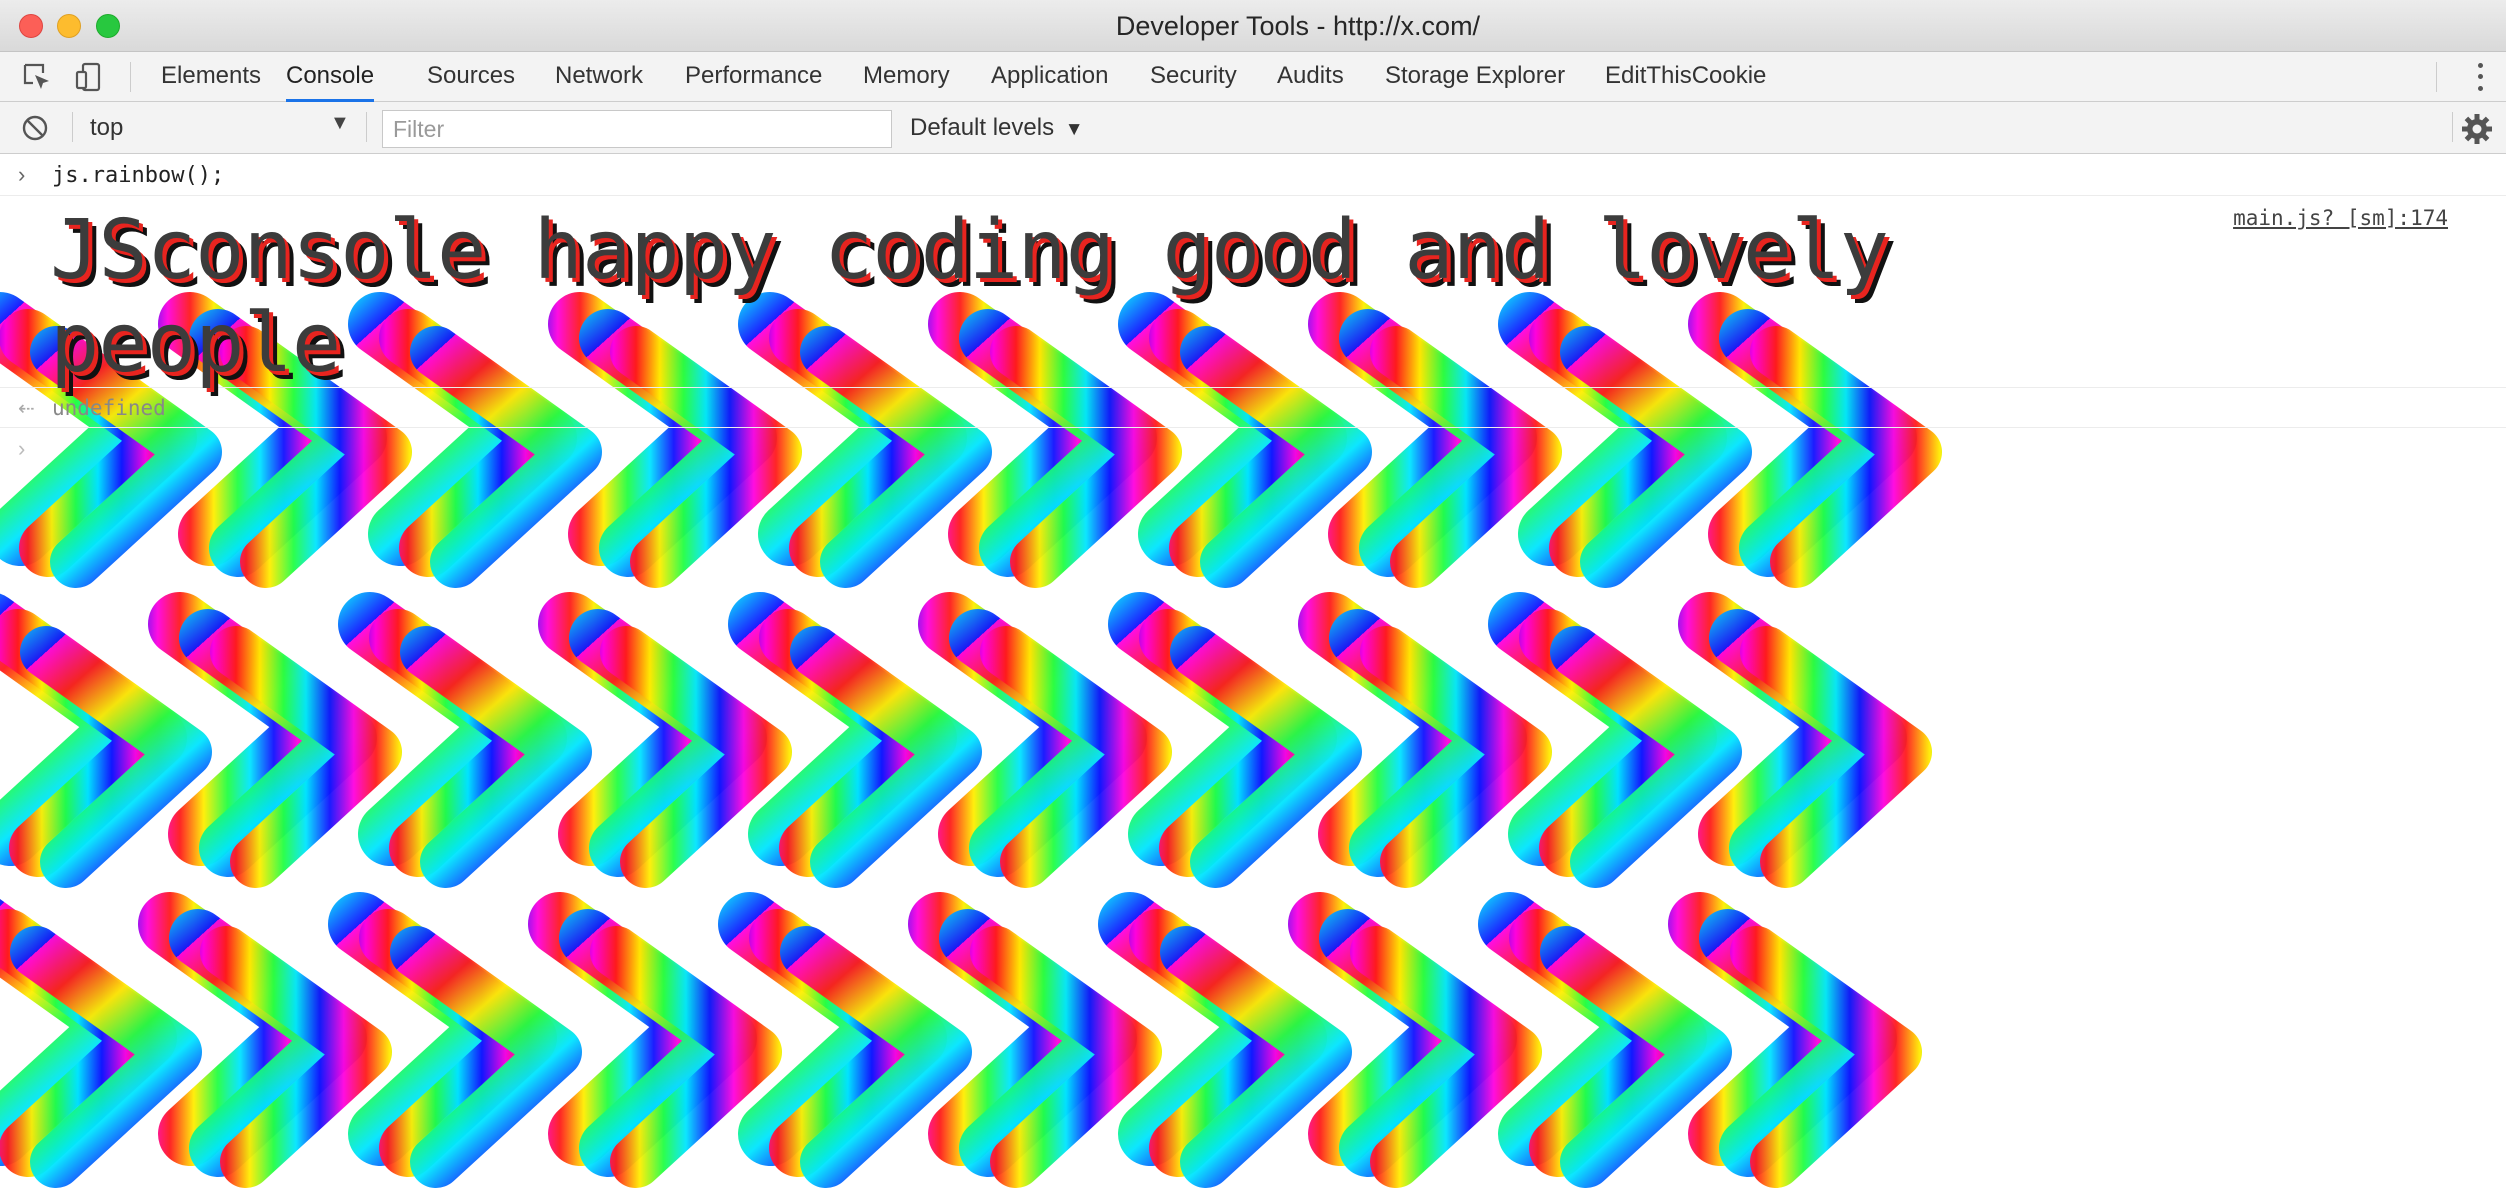 The image size is (2506, 1200). I want to click on tab-storage-explorer: Storage Explorer, so click(1475, 77).